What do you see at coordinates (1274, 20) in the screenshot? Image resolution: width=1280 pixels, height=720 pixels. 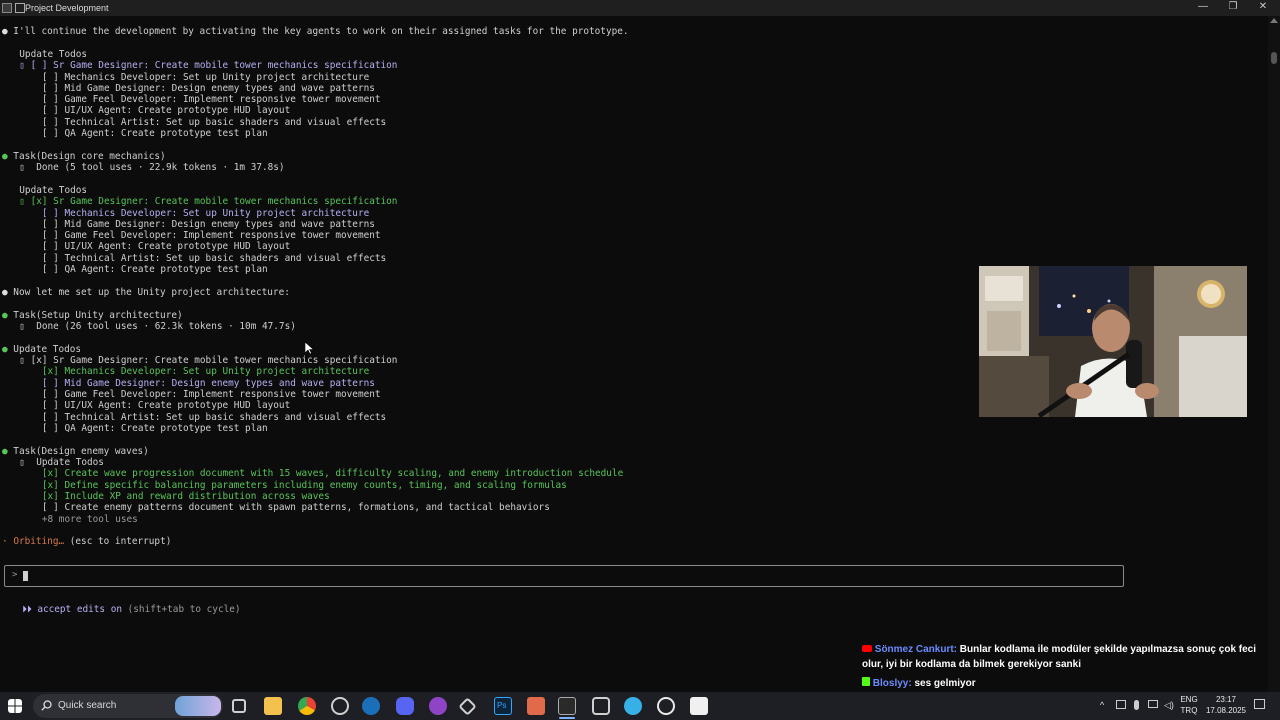 I see `scroll-up-icon` at bounding box center [1274, 20].